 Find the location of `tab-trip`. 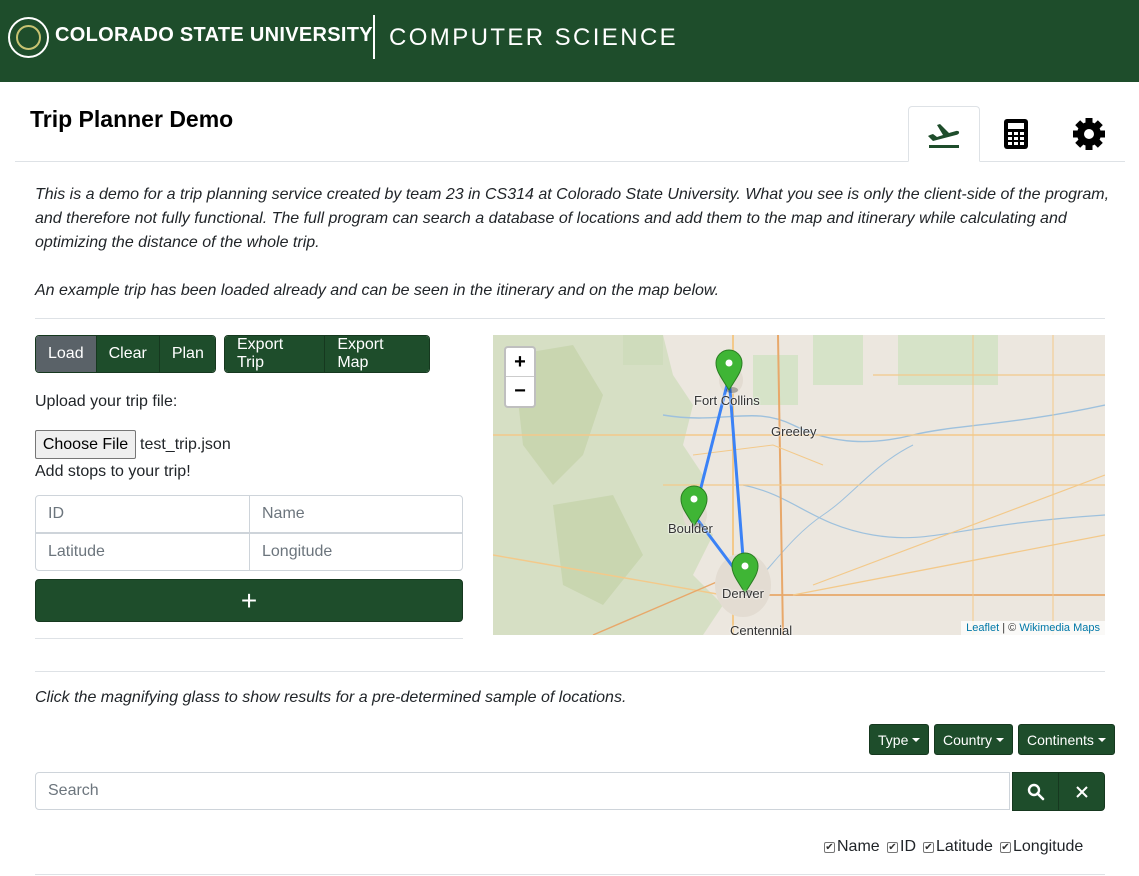

tab-trip is located at coordinates (944, 134).